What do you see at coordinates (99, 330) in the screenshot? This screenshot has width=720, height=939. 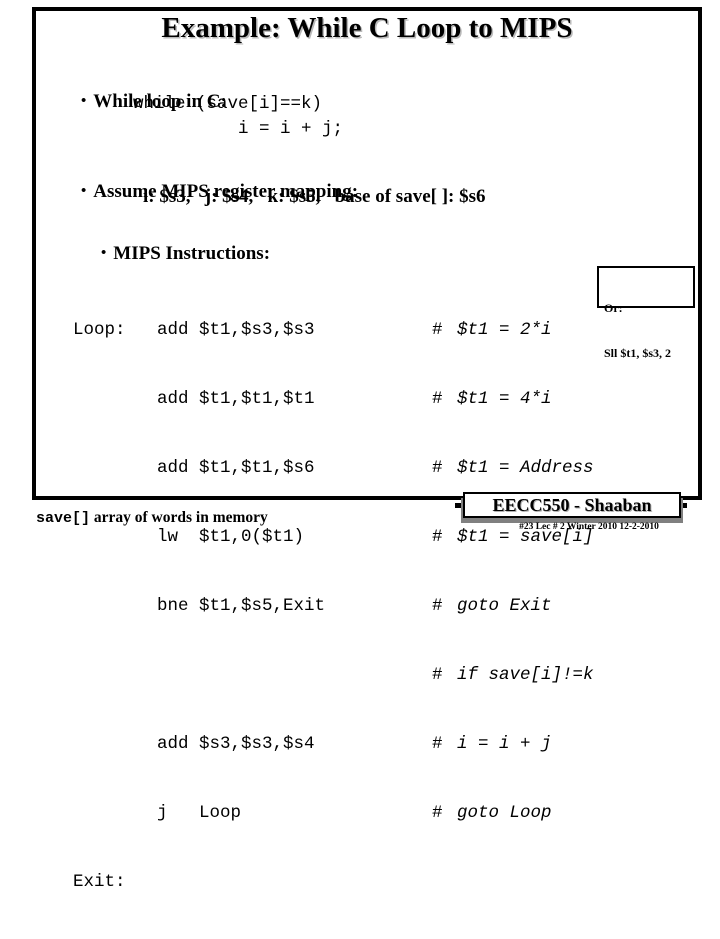 I see `code-label: Loop:` at bounding box center [99, 330].